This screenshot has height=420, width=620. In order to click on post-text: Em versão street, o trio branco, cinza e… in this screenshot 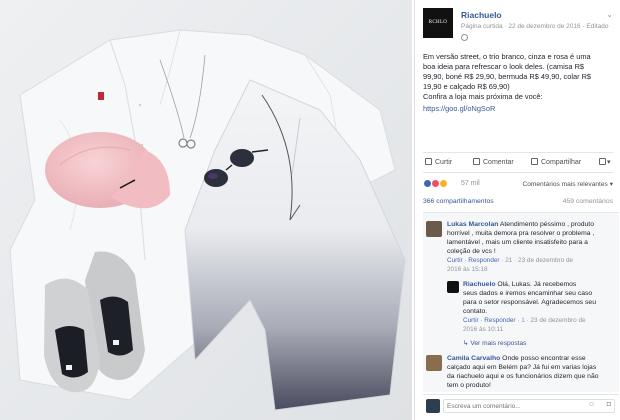, I will do `click(518, 77)`.